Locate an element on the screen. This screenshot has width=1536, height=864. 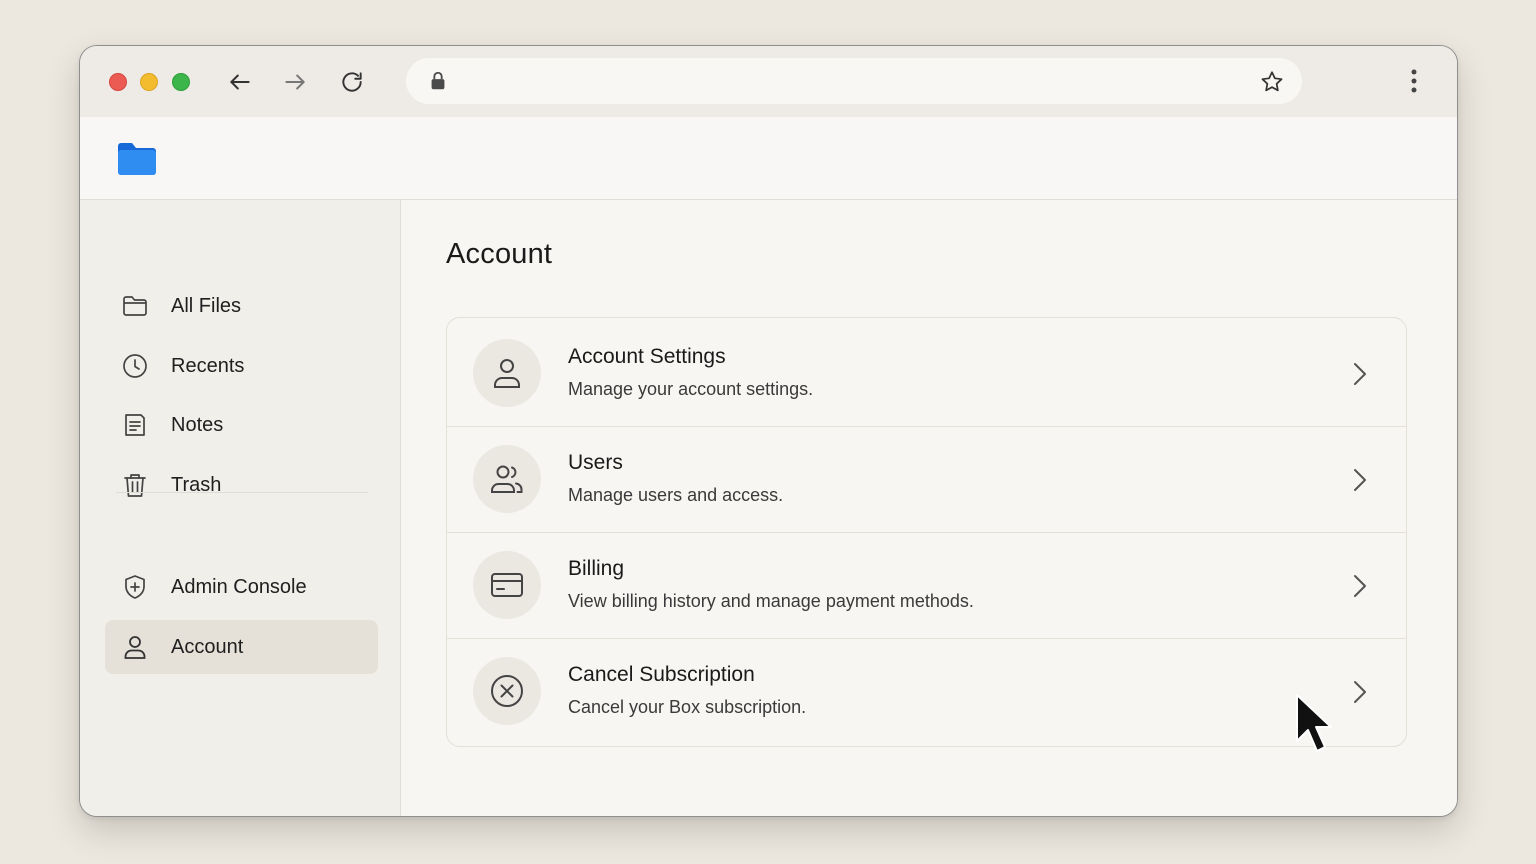
sidebar-item-label: Admin Console is located at coordinates (239, 587).